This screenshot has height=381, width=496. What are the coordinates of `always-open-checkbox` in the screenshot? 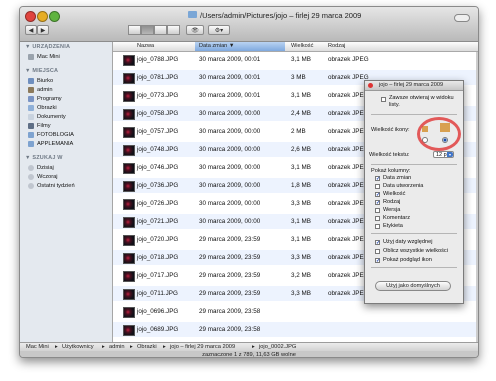 It's located at (383, 99).